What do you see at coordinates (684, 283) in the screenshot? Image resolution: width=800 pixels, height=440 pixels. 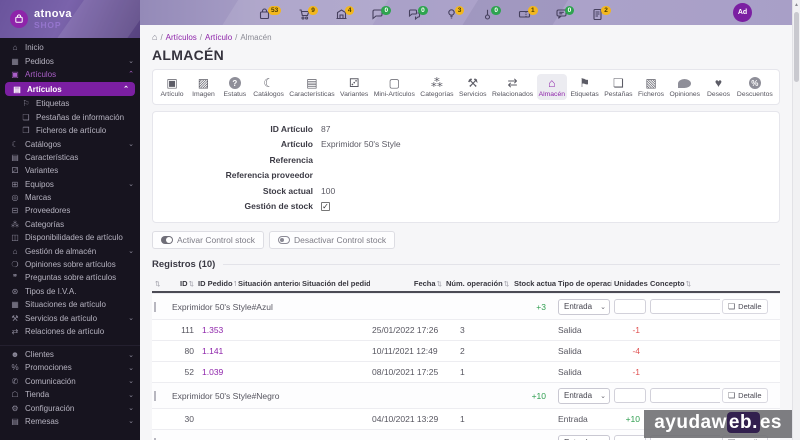 I see `column-header-Concepto: Concepto⇅` at bounding box center [684, 283].